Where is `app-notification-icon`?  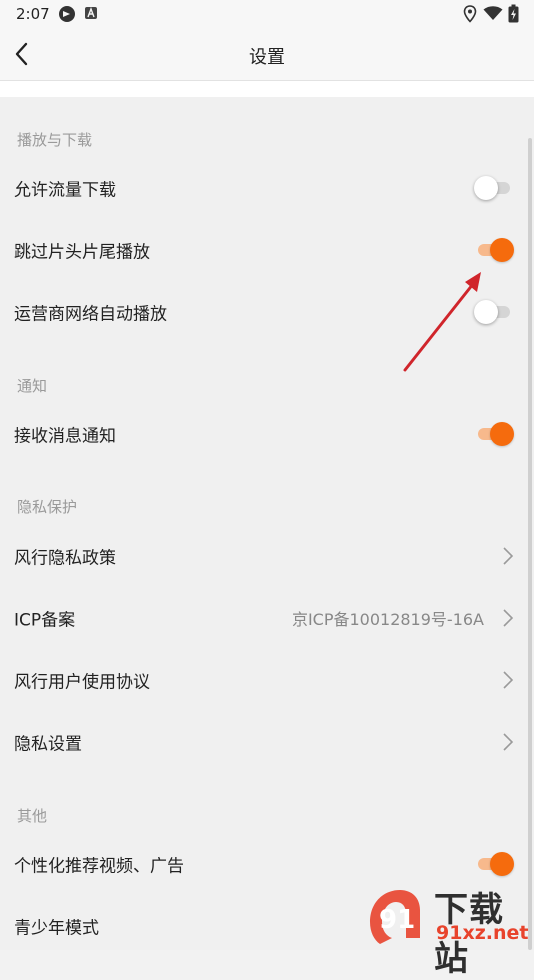 app-notification-icon is located at coordinates (67, 14).